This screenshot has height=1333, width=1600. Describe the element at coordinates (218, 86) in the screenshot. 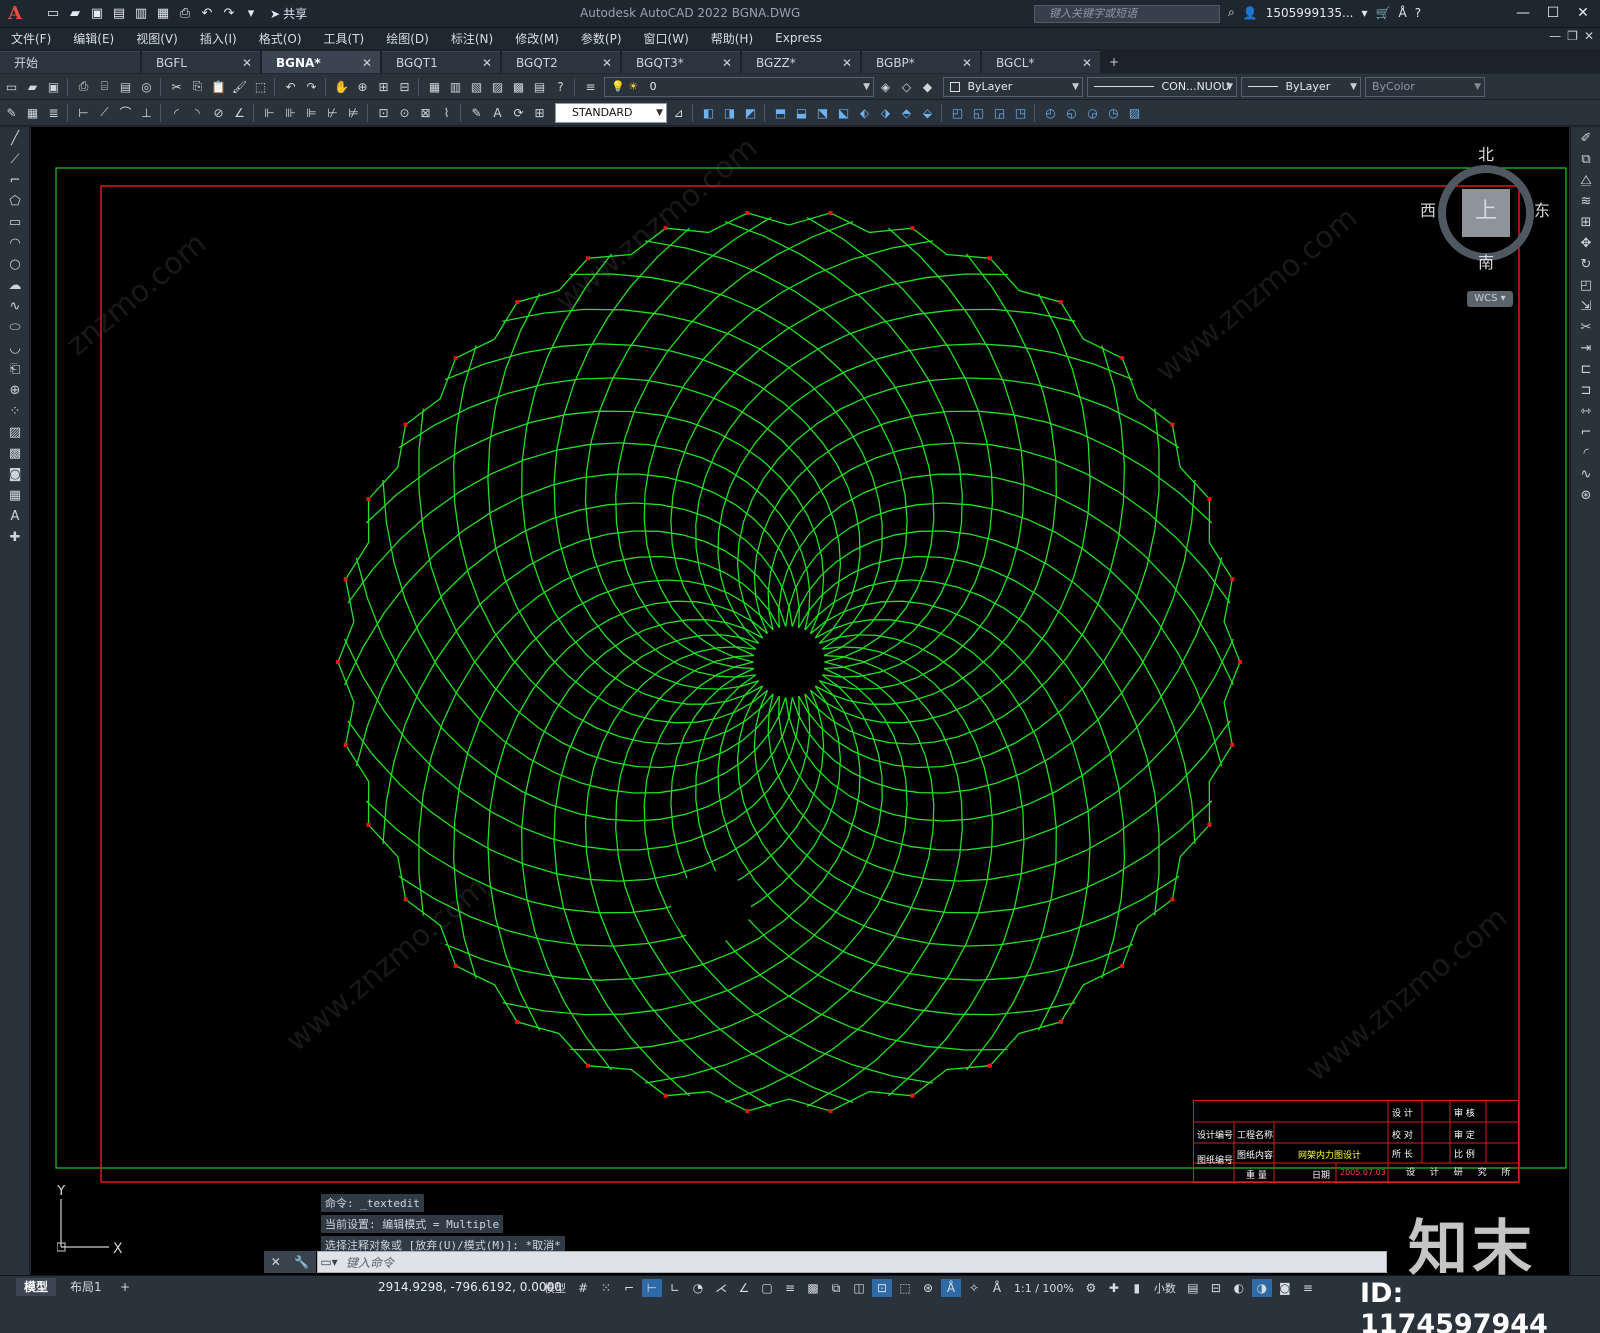

I see `paste-icon: 📋` at that location.